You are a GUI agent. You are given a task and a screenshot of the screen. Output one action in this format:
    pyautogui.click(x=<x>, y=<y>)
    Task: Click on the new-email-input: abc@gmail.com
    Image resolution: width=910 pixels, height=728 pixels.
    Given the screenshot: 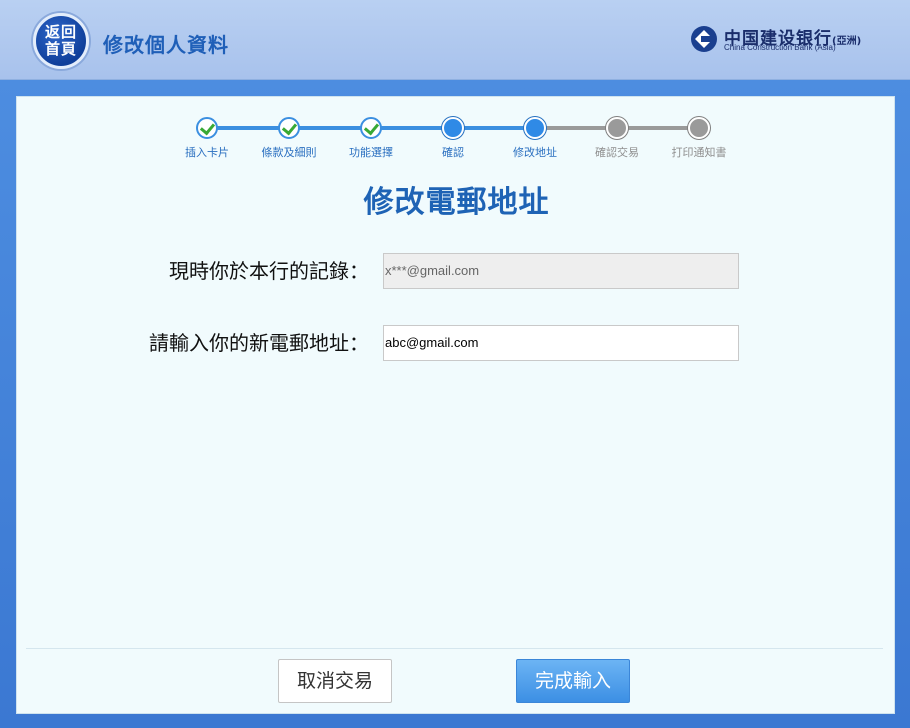 What is the action you would take?
    pyautogui.click(x=561, y=343)
    